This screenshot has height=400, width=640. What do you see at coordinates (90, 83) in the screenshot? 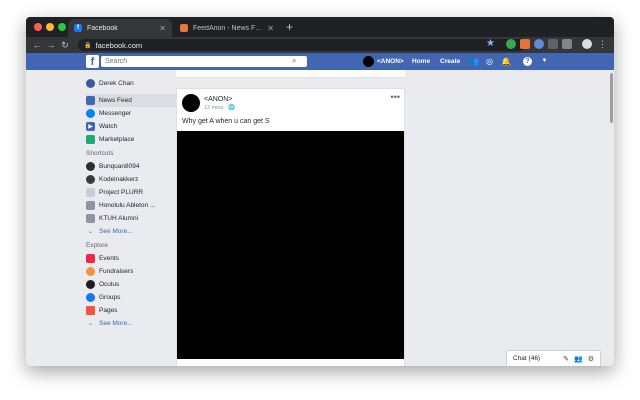
I see `user-avatar-icon` at bounding box center [90, 83].